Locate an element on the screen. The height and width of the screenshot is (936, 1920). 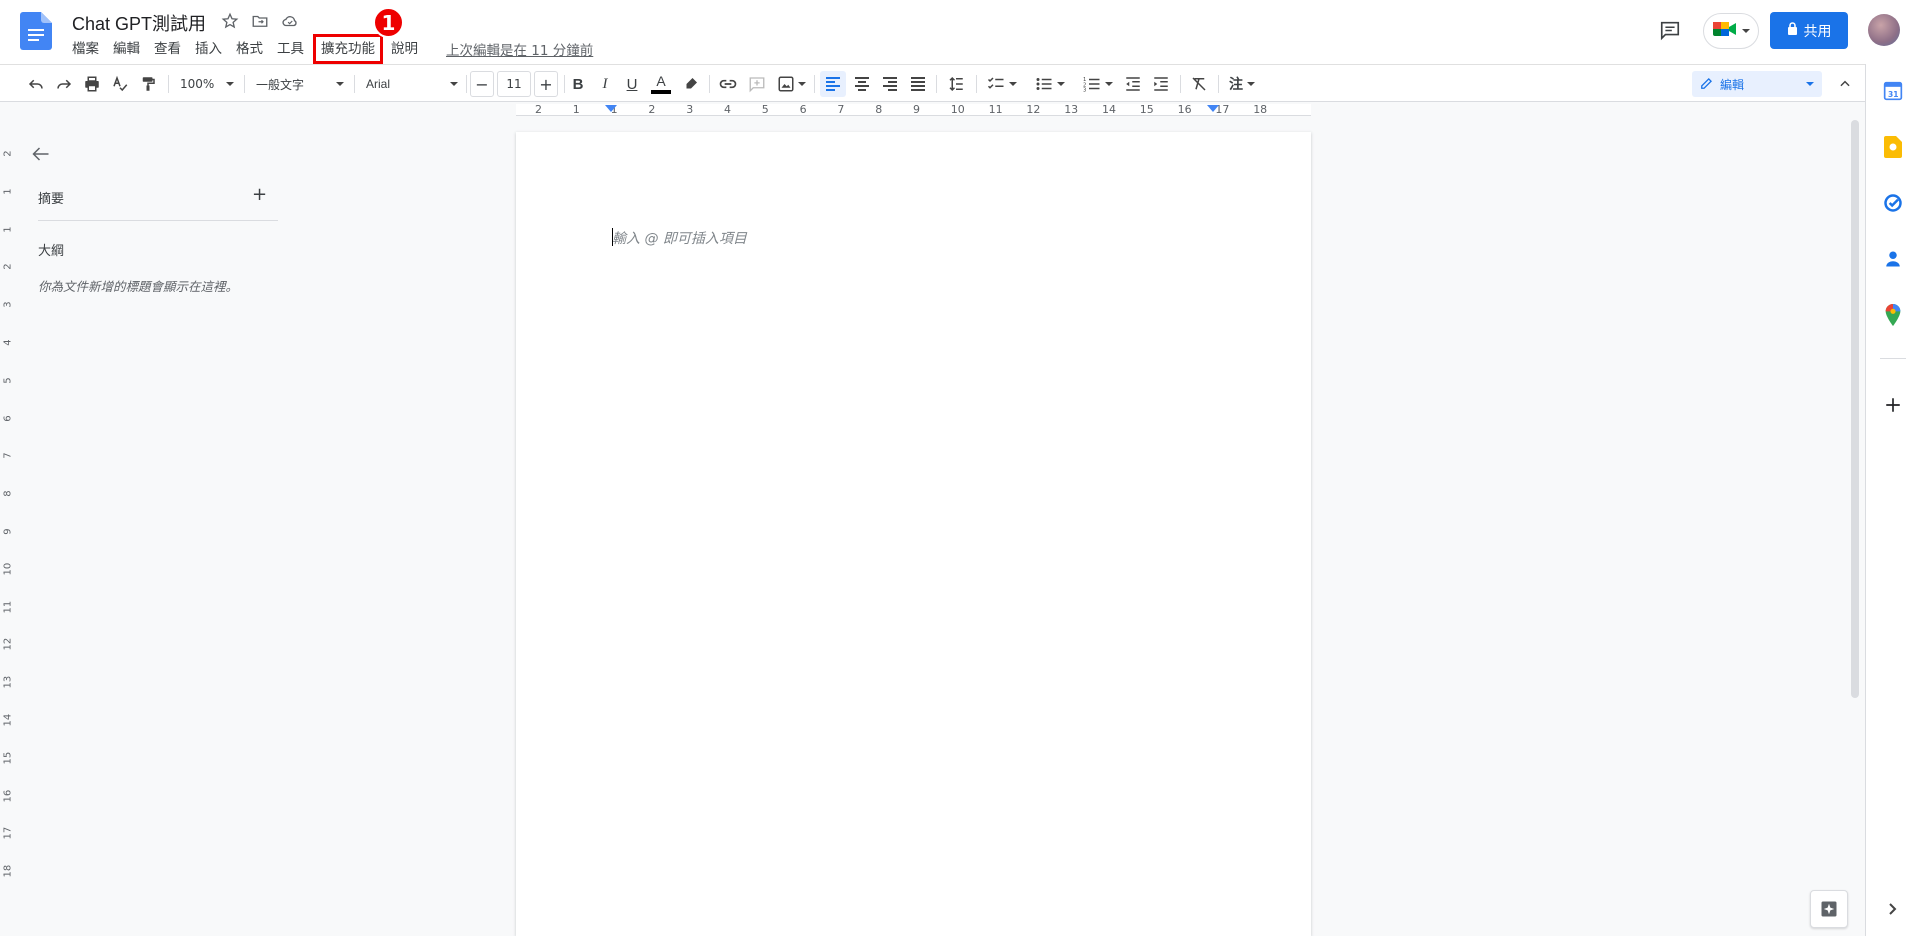
menu-extensions: 擴充功能 is located at coordinates (348, 49).